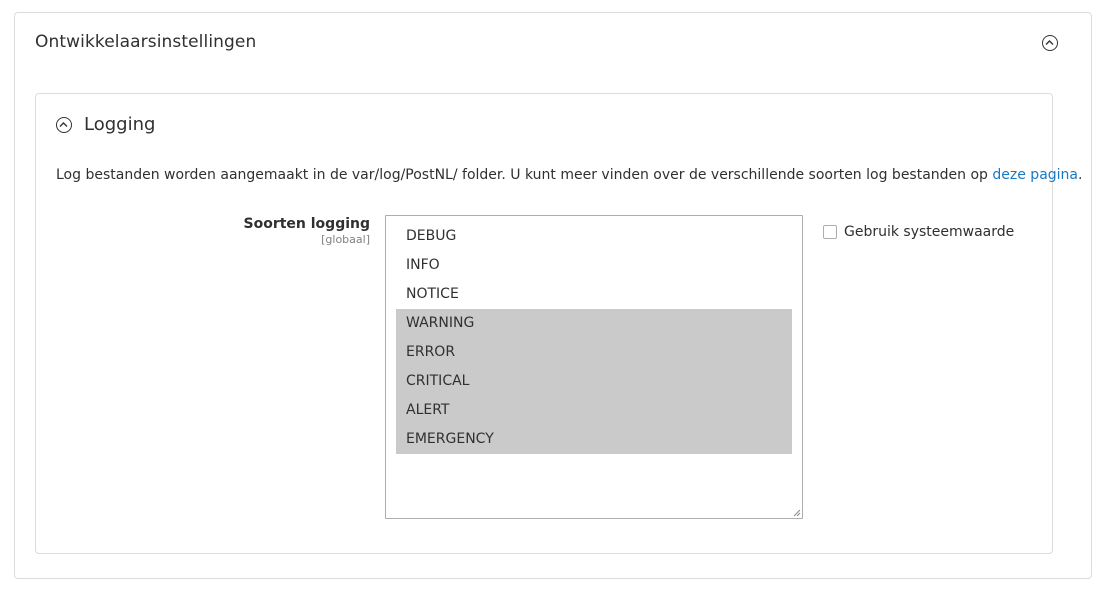 This screenshot has width=1108, height=596. Describe the element at coordinates (797, 513) in the screenshot. I see `resize-grip-icon` at that location.